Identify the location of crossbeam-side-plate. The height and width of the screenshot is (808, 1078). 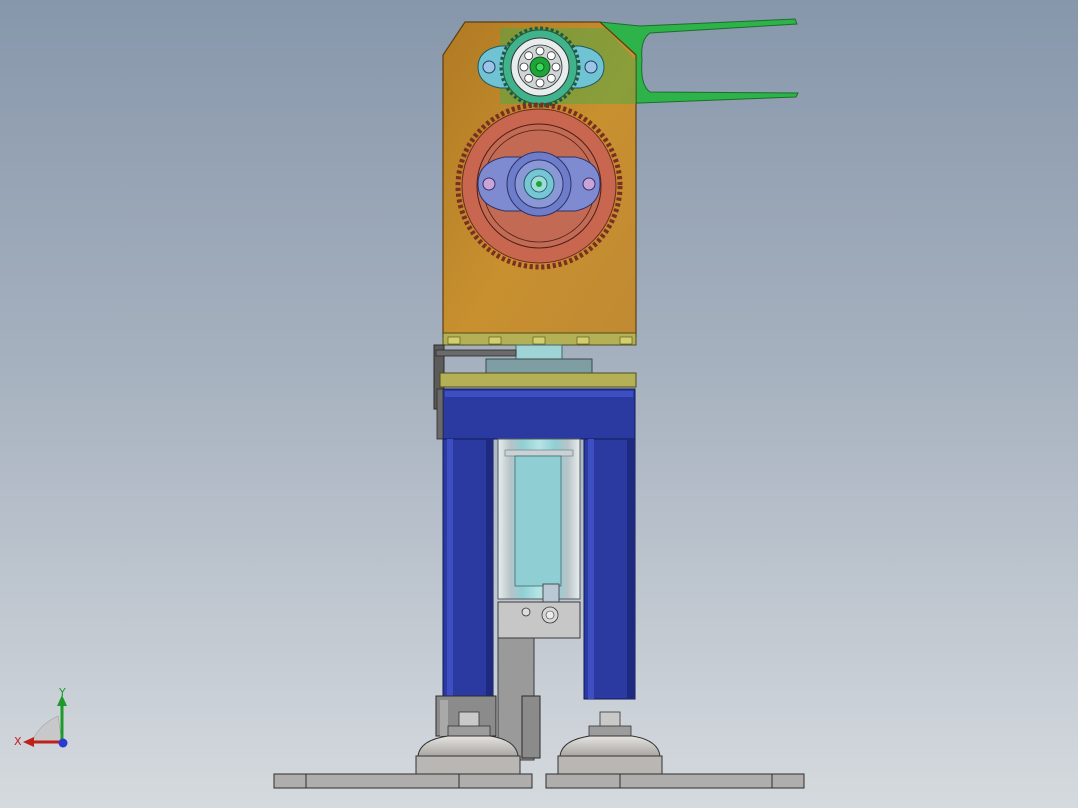
(440, 414).